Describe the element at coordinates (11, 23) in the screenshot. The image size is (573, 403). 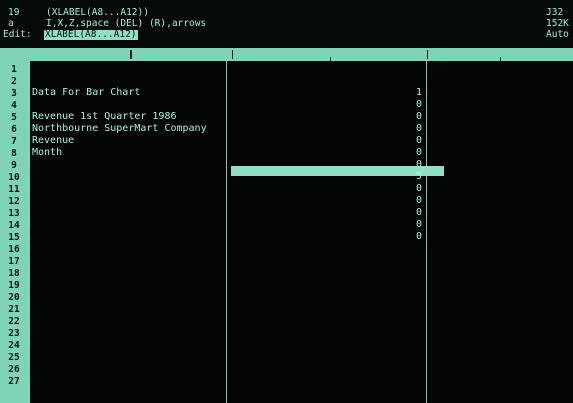
I see `mode-indicator: a` at that location.